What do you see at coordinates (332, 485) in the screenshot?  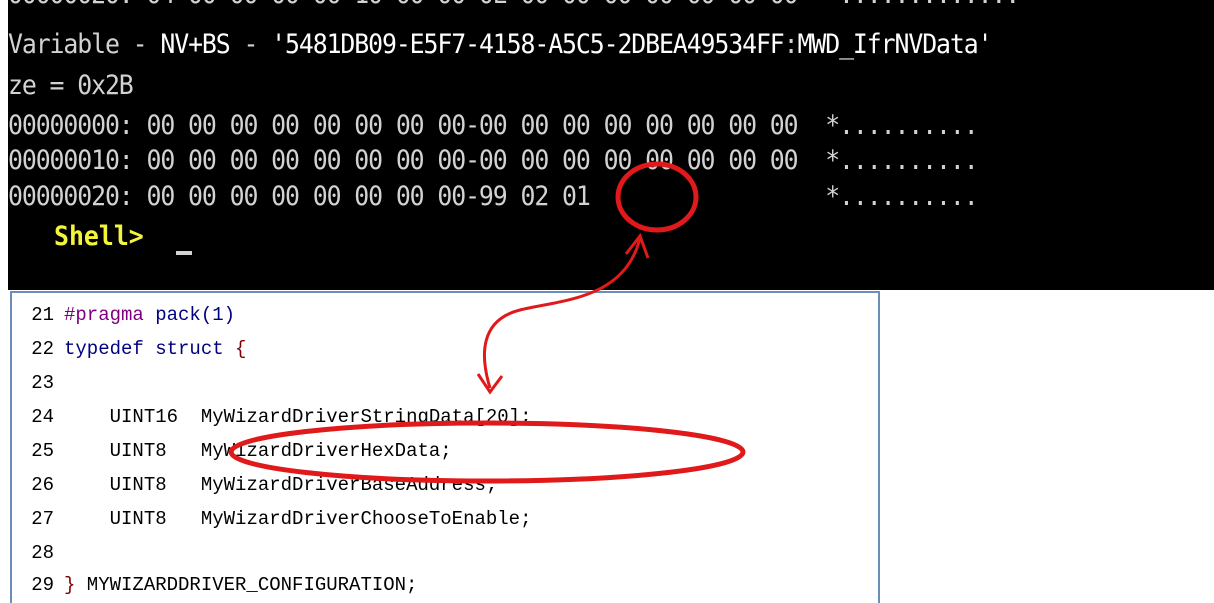 I see `field-declaration: MyWizardDriverBaseAddress;` at bounding box center [332, 485].